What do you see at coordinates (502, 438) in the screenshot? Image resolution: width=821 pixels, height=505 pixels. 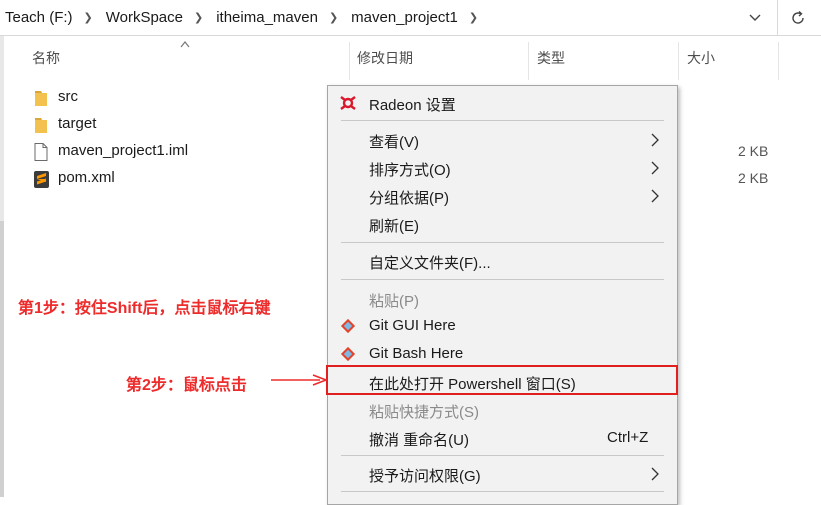 I see `menu-item-undo-rename: 撤消 重命名(U) Ctrl+Z` at bounding box center [502, 438].